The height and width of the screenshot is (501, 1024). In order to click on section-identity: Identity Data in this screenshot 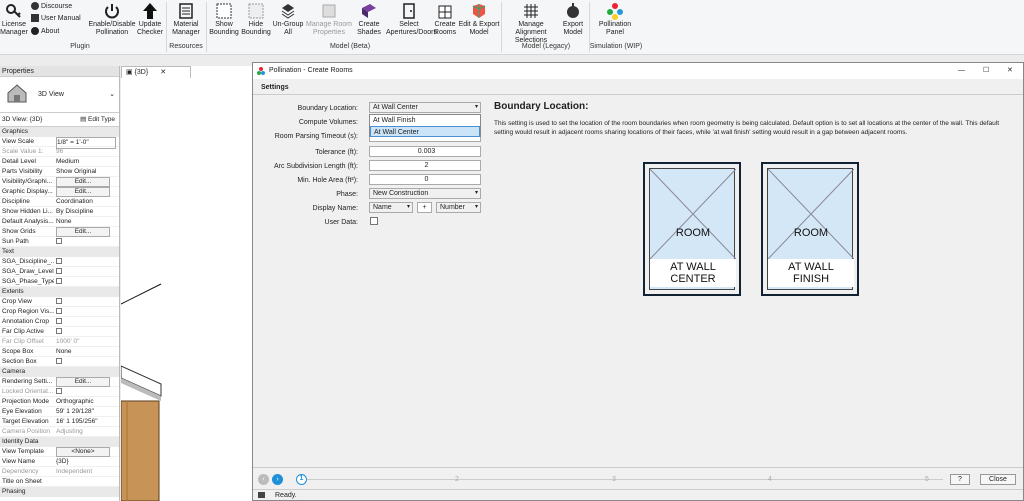, I will do `click(59, 442)`.